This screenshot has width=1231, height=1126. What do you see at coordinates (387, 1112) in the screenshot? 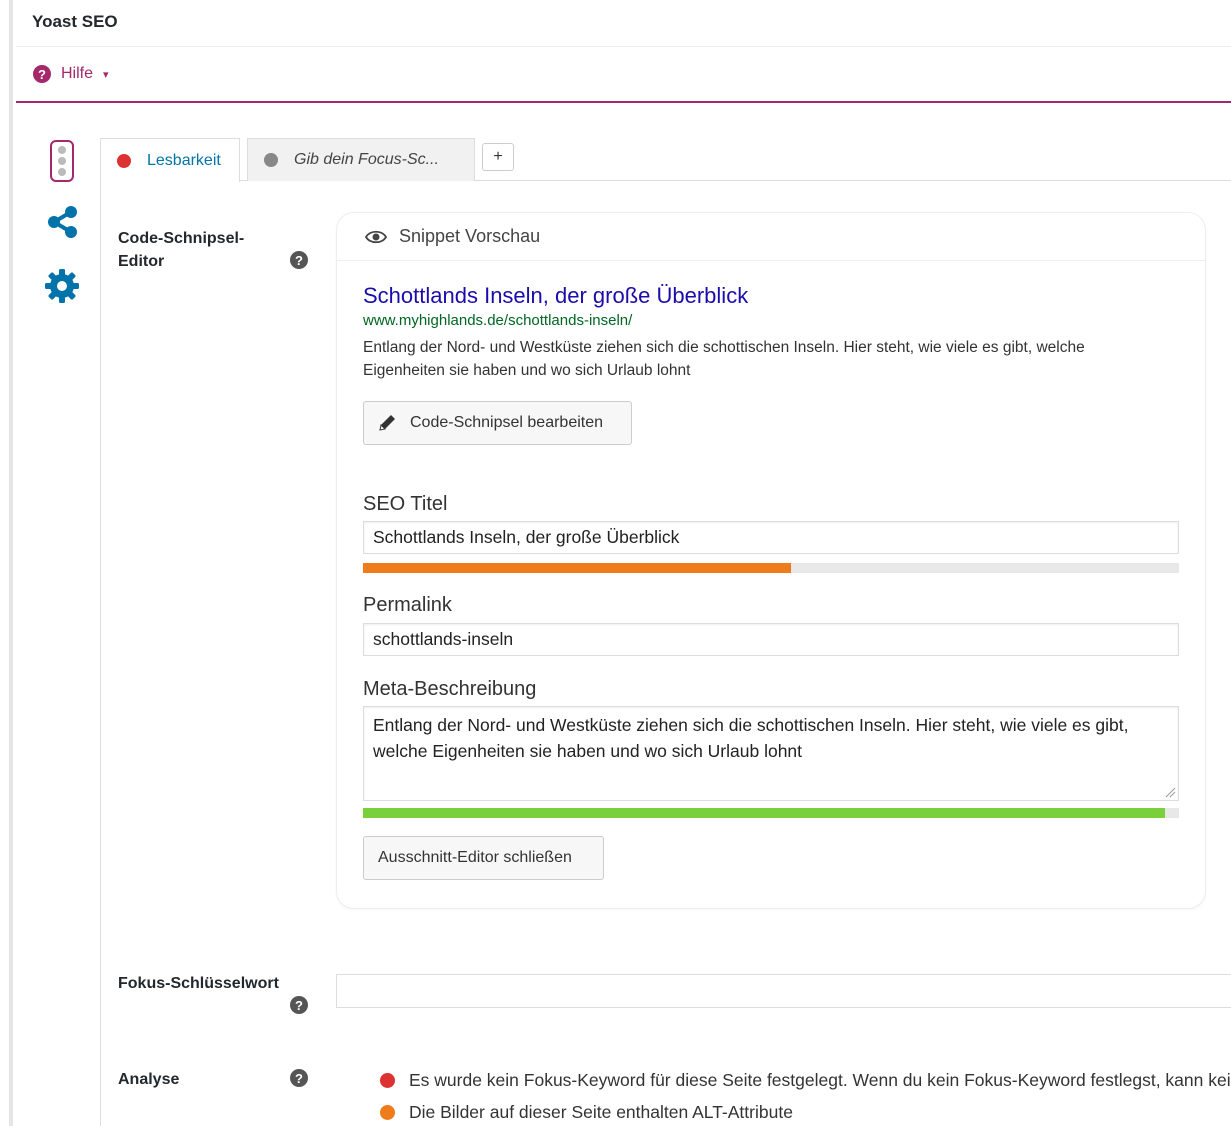
I see `score-dot-orange` at bounding box center [387, 1112].